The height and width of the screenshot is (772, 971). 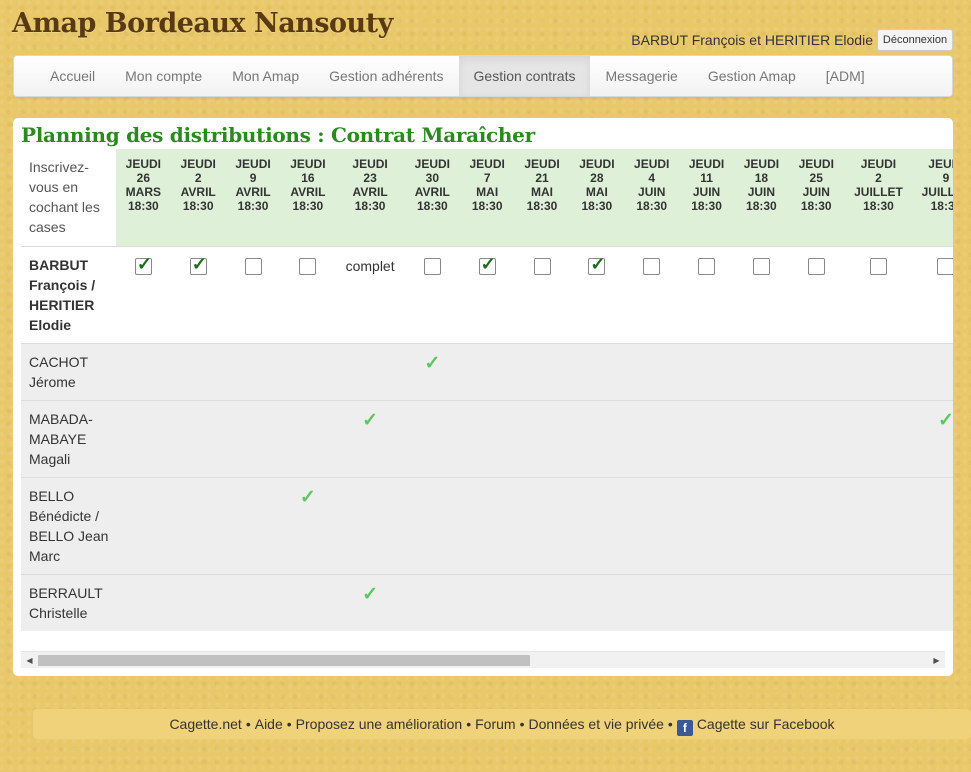 I want to click on date-header: JEUDI 2 AVRIL 18:30, so click(x=198, y=197).